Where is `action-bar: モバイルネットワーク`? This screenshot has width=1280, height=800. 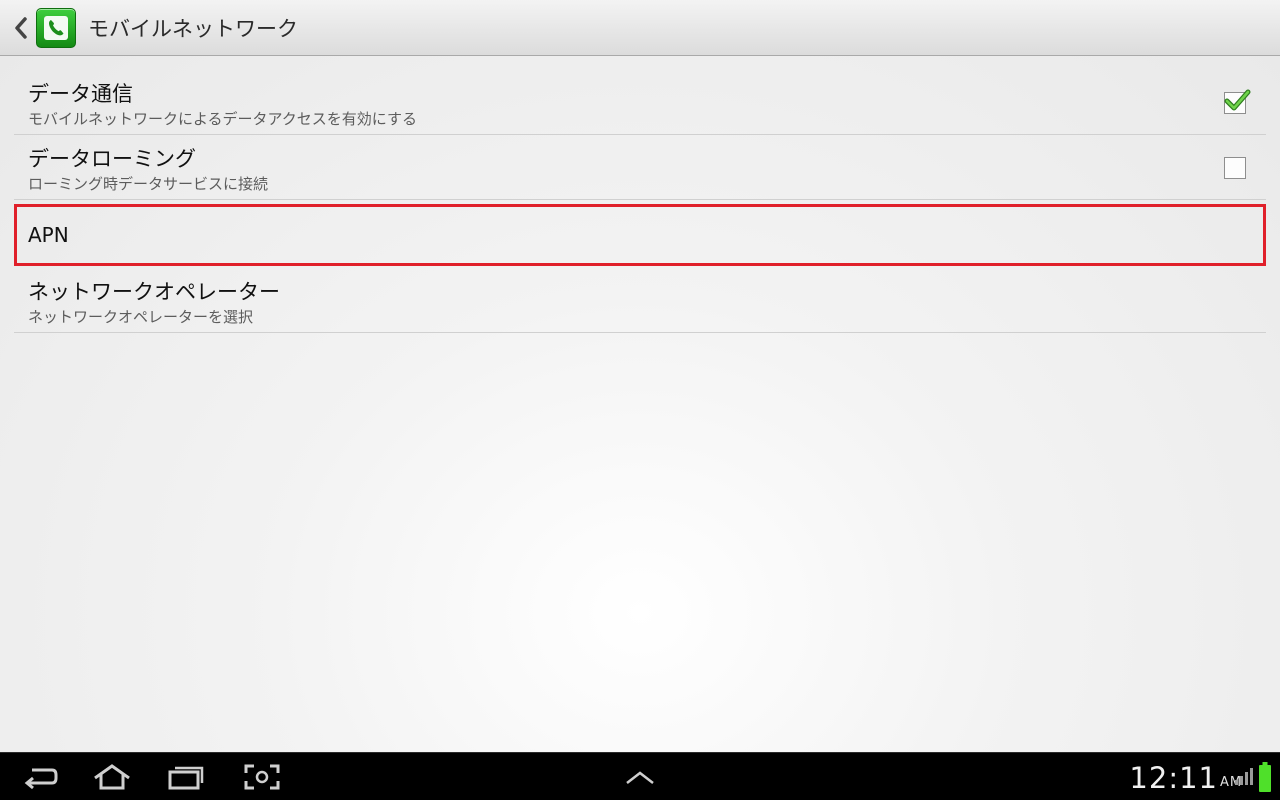 action-bar: モバイルネットワーク is located at coordinates (640, 28).